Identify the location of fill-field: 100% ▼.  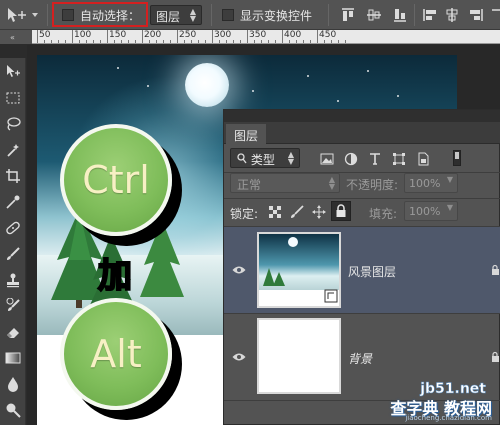
(431, 211).